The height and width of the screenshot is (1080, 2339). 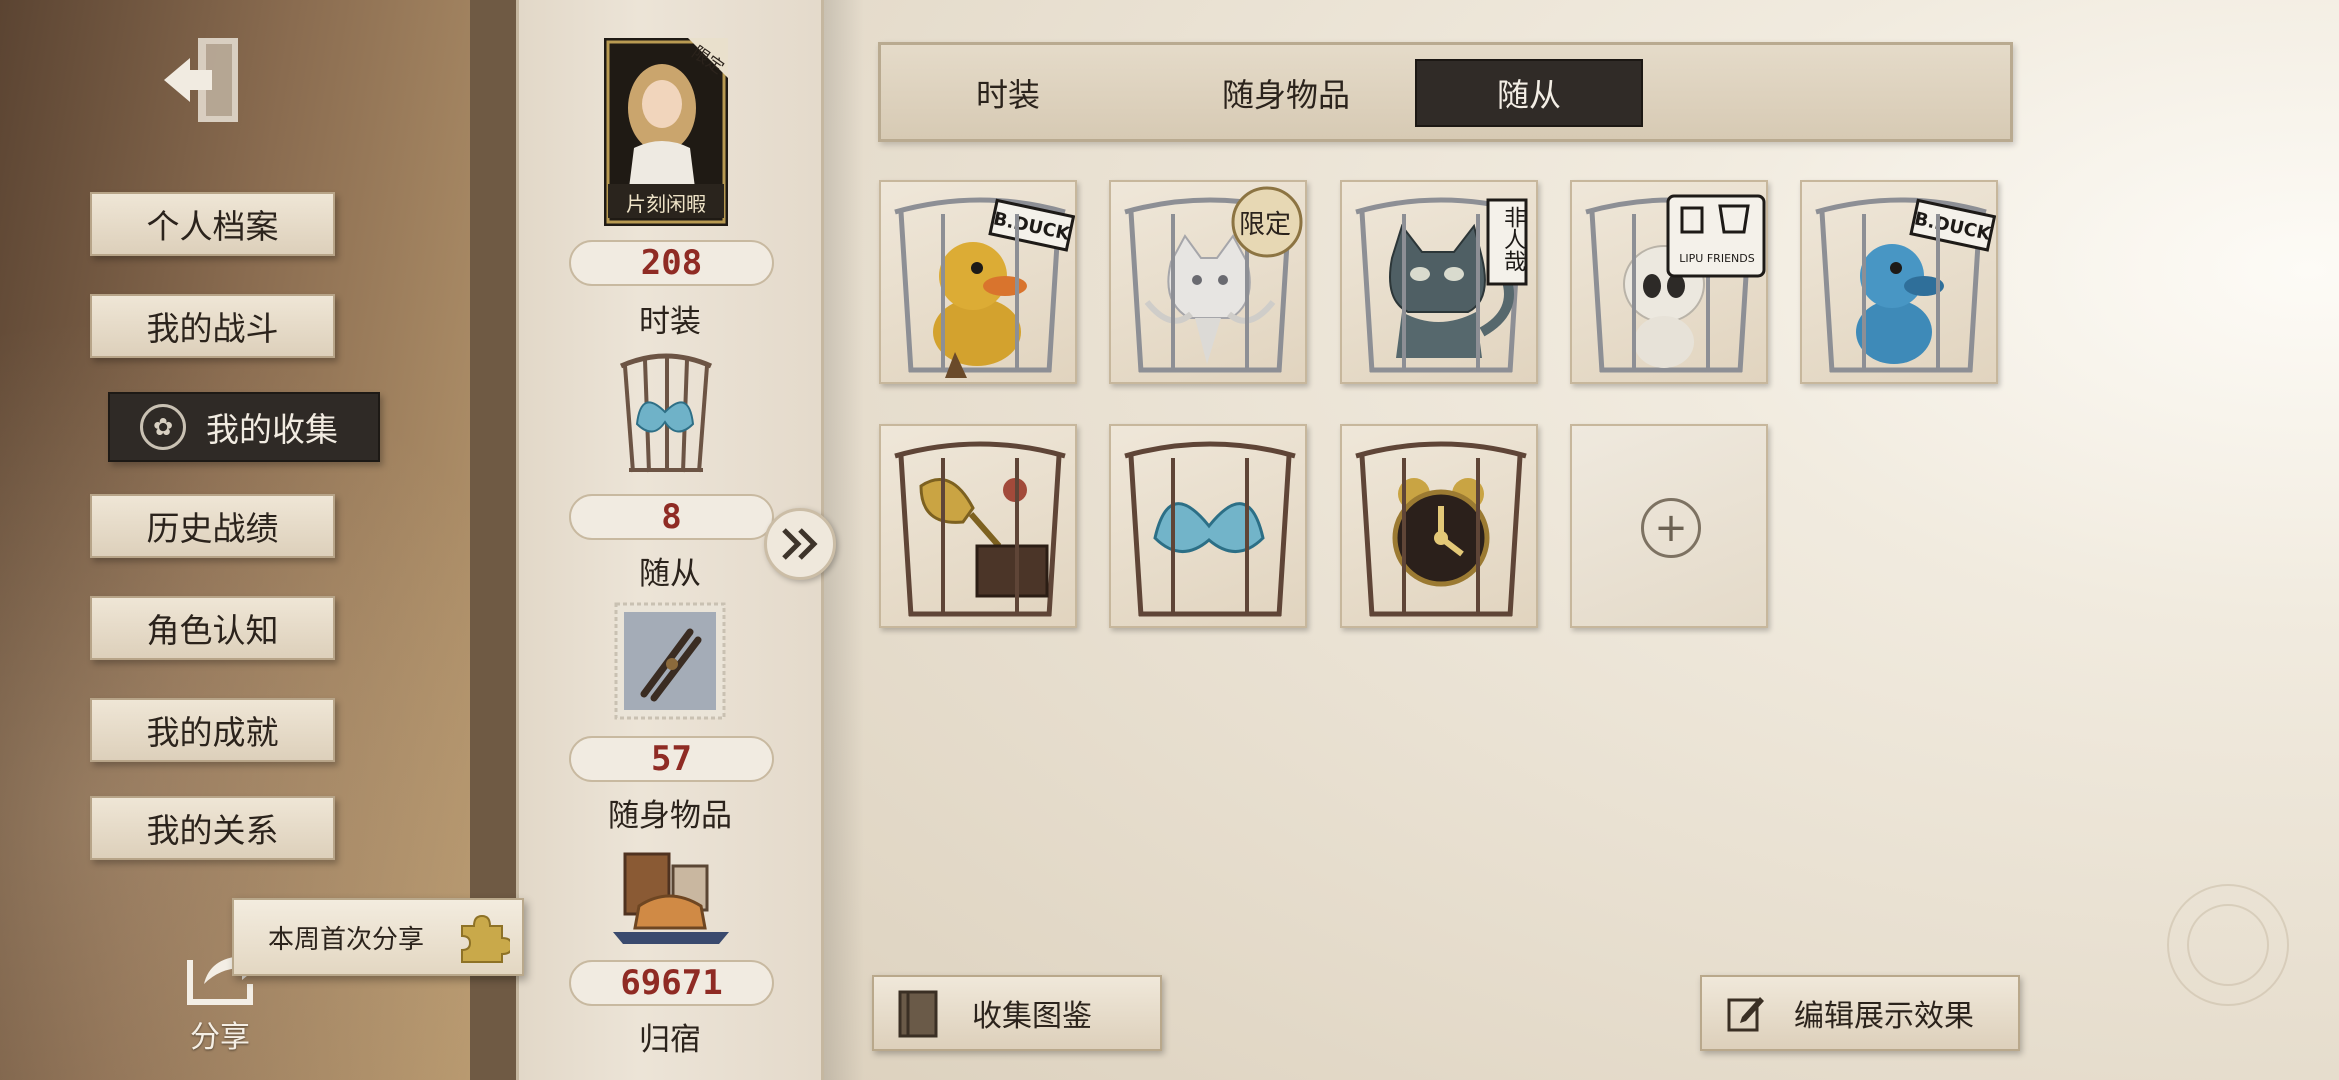 I want to click on add-icon: +, so click(x=1671, y=528).